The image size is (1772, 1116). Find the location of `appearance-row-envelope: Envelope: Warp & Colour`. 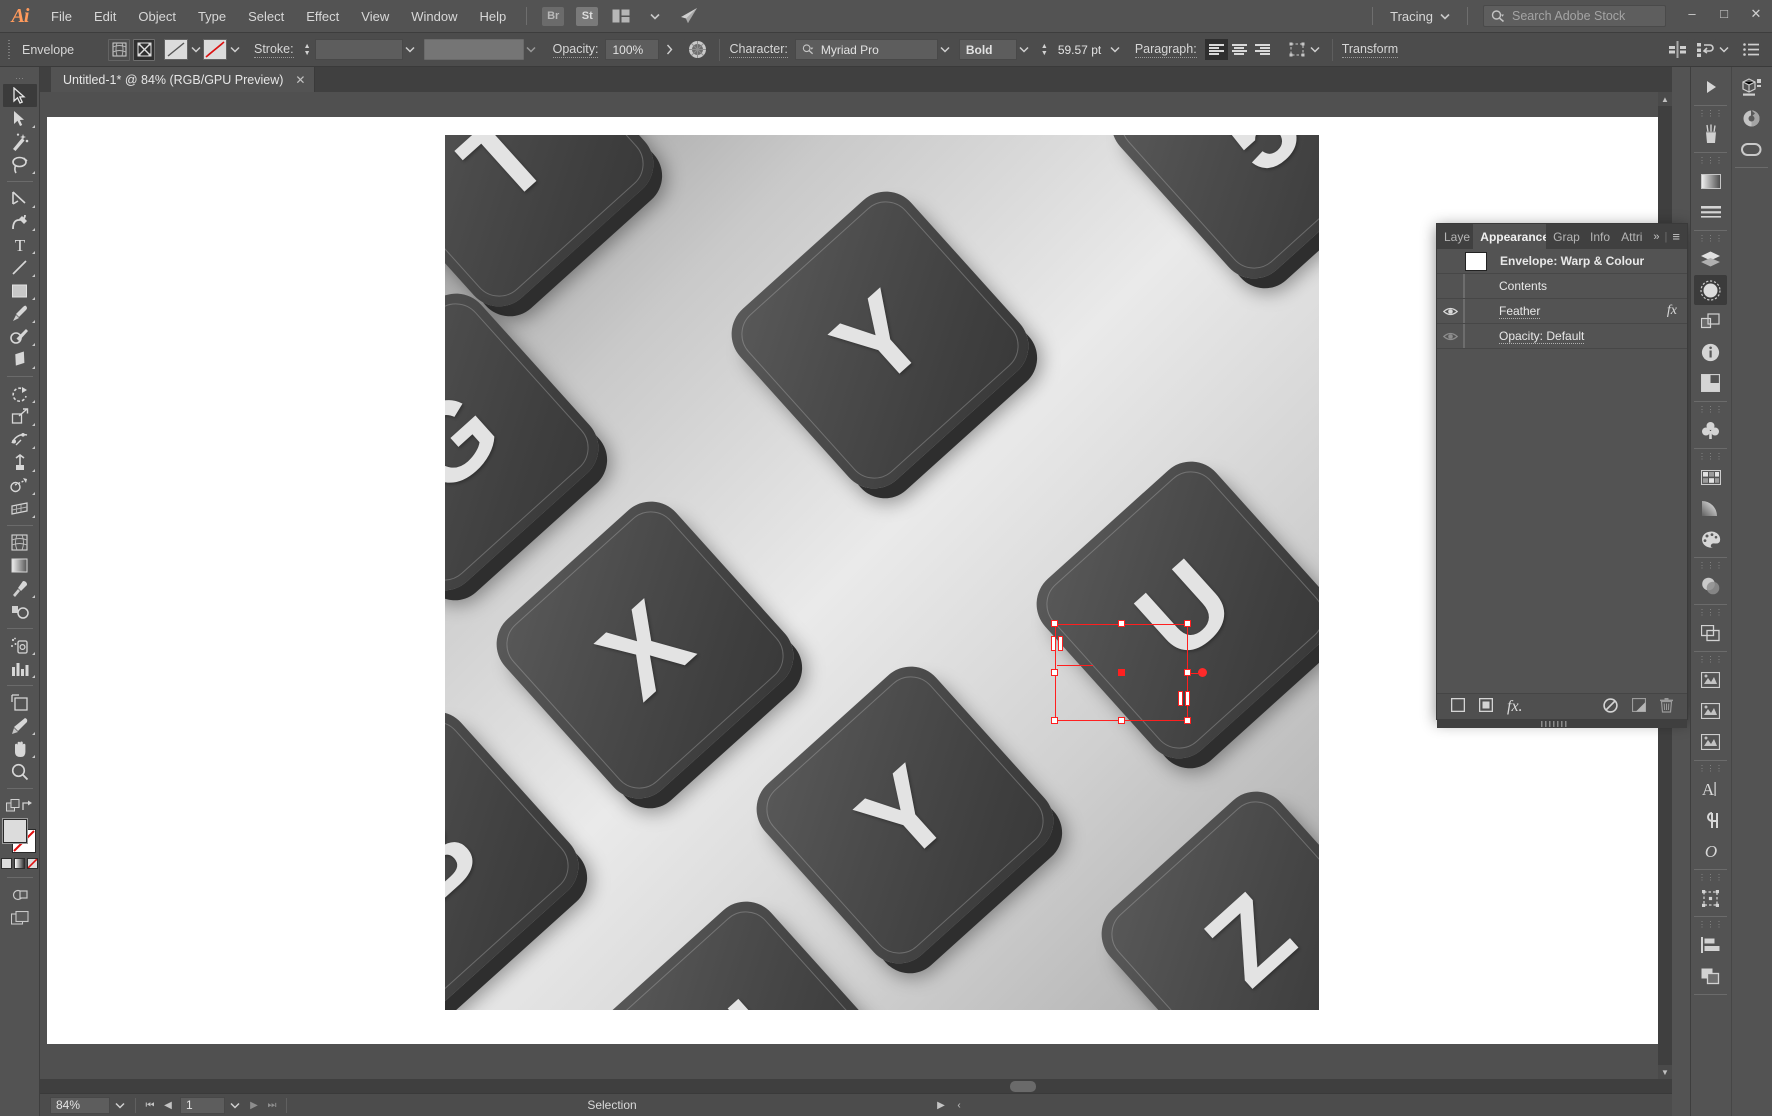

appearance-row-envelope: Envelope: Warp & Colour is located at coordinates (1562, 261).